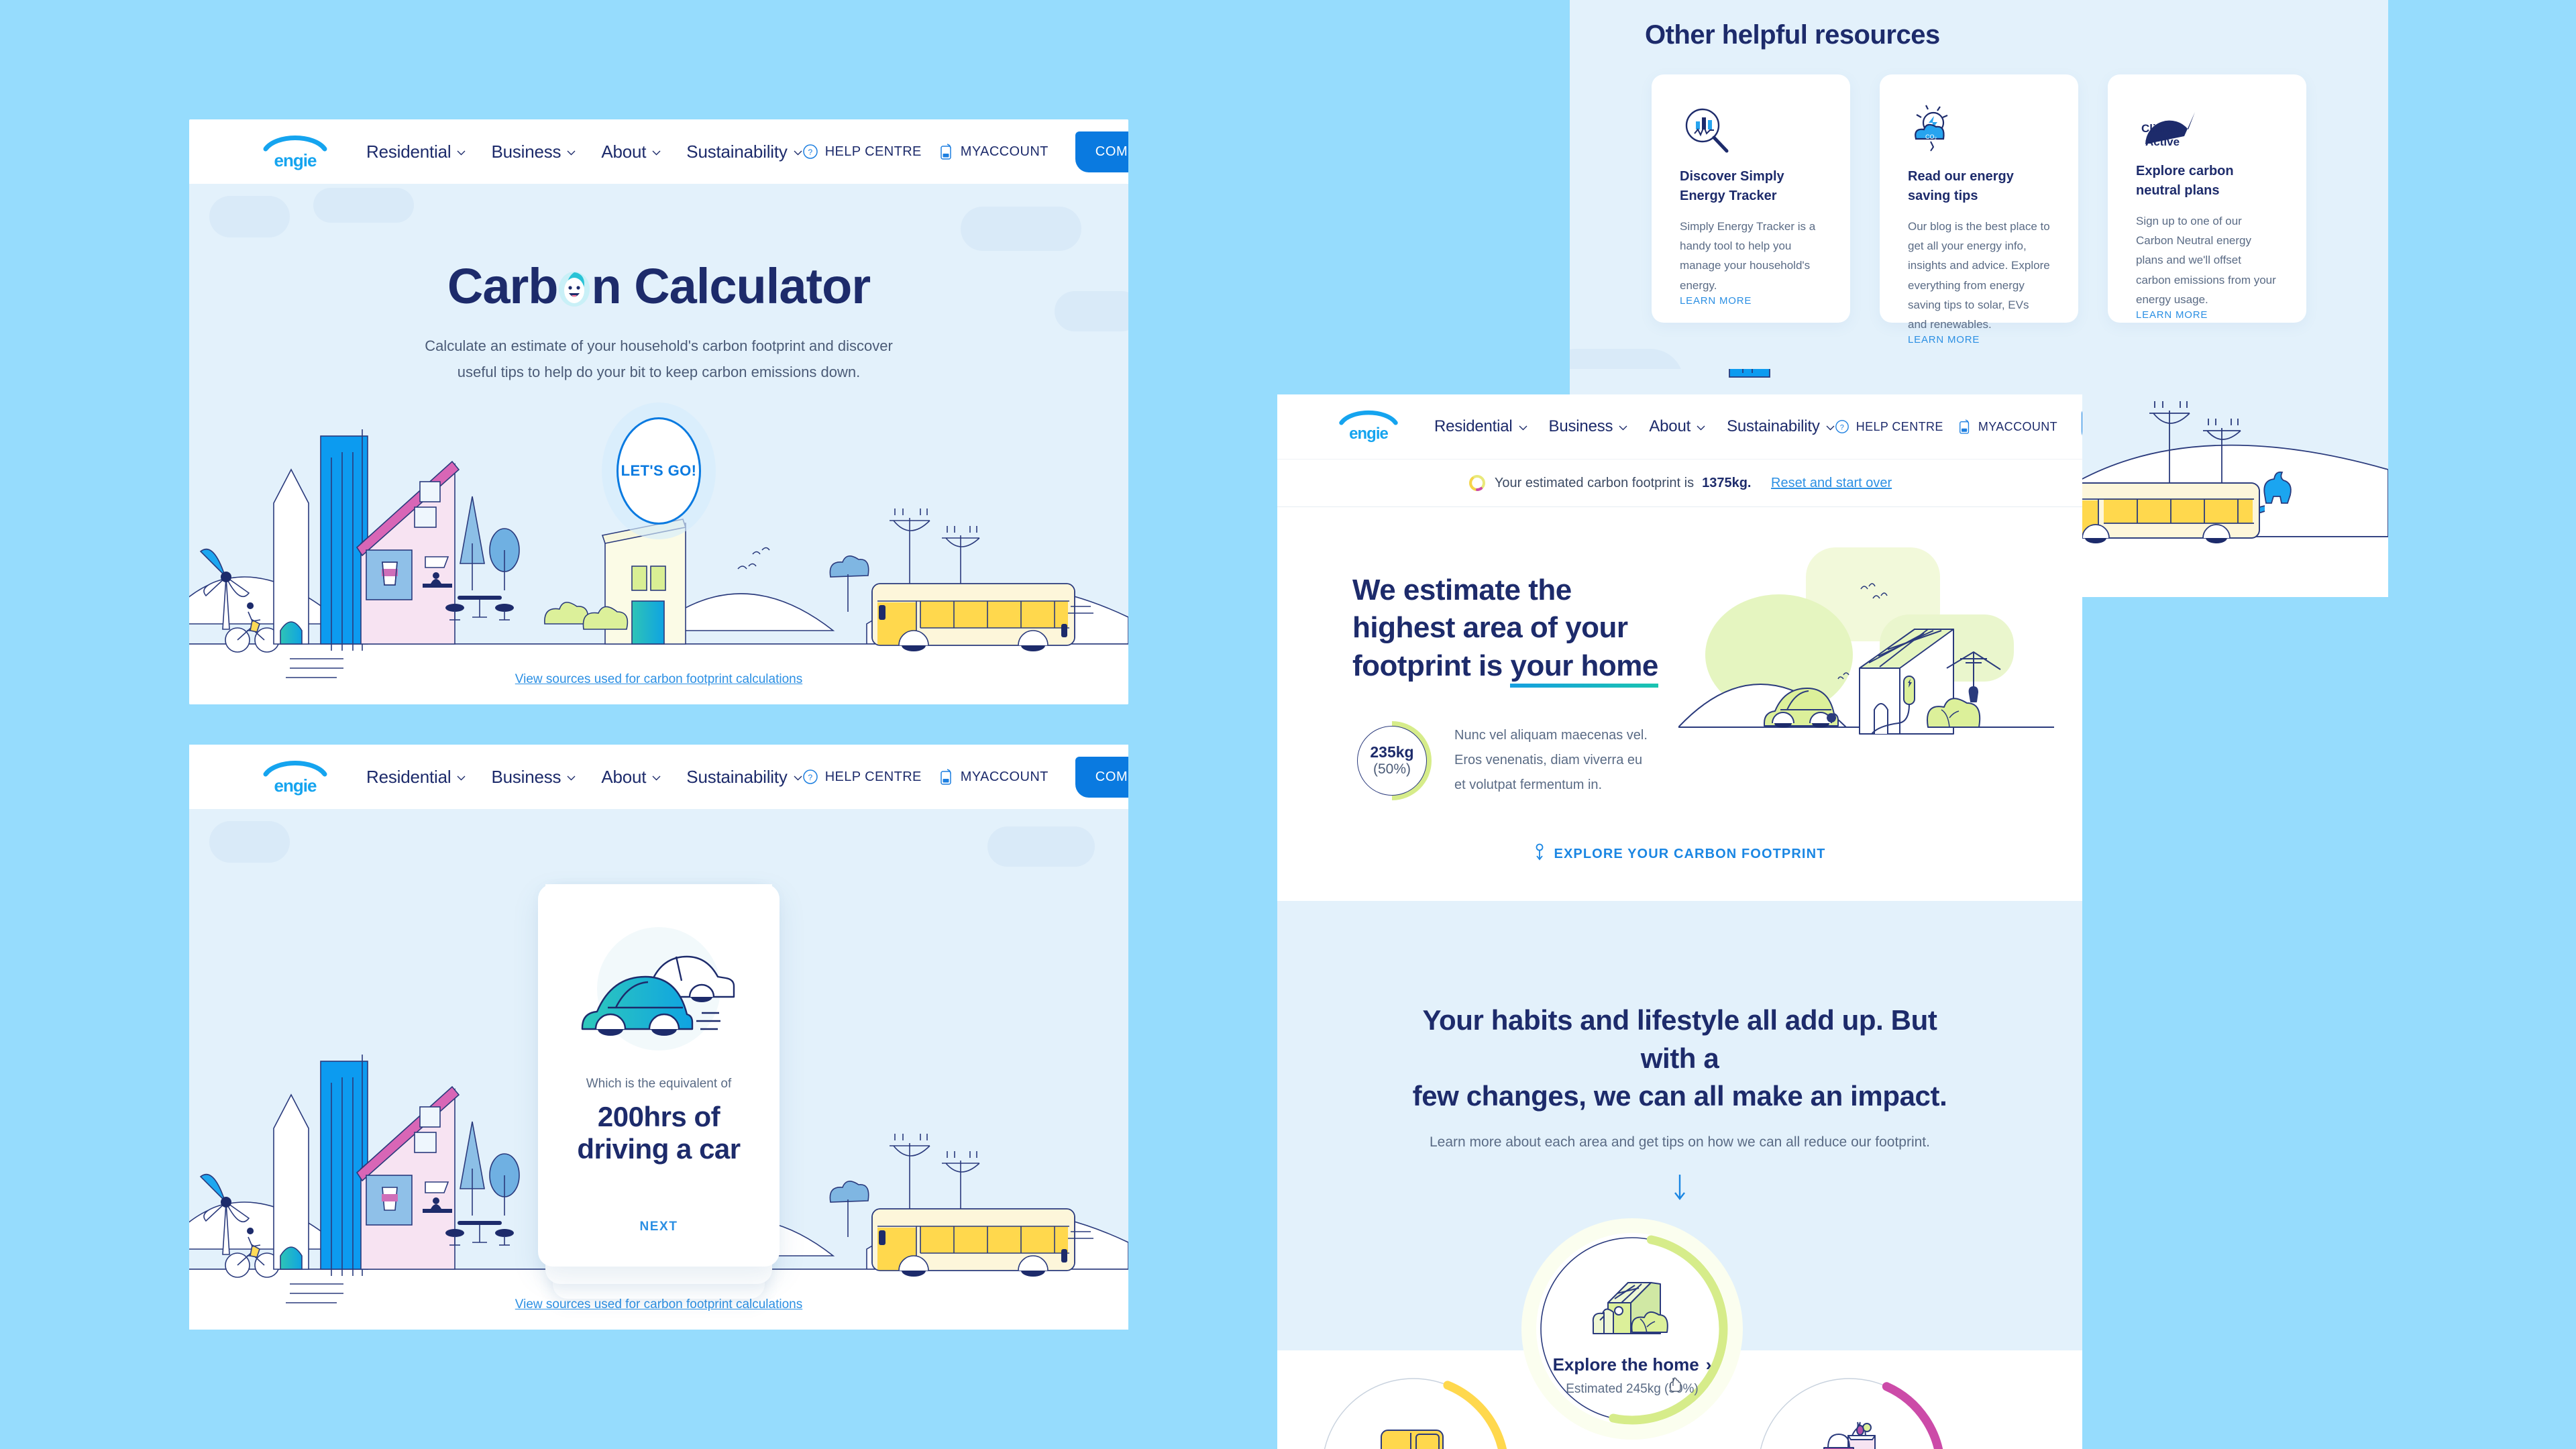 This screenshot has height=1449, width=2576. I want to click on explore-footprint-link: EXPLORE YOUR CARBON FOOTPRINT, so click(1679, 850).